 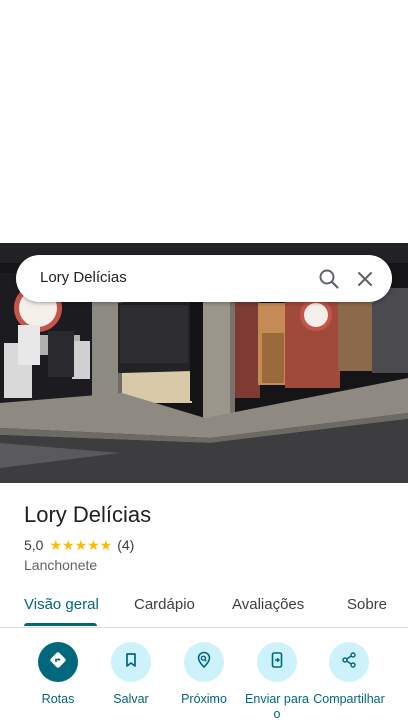 I want to click on share-button: Compartilhar, so click(x=349, y=674).